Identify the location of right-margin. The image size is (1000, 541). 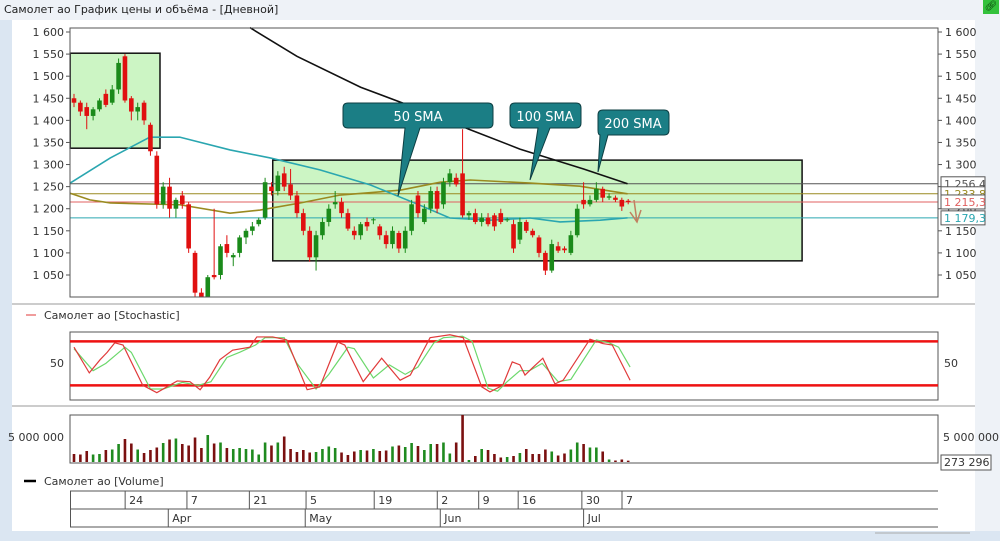
(987, 275).